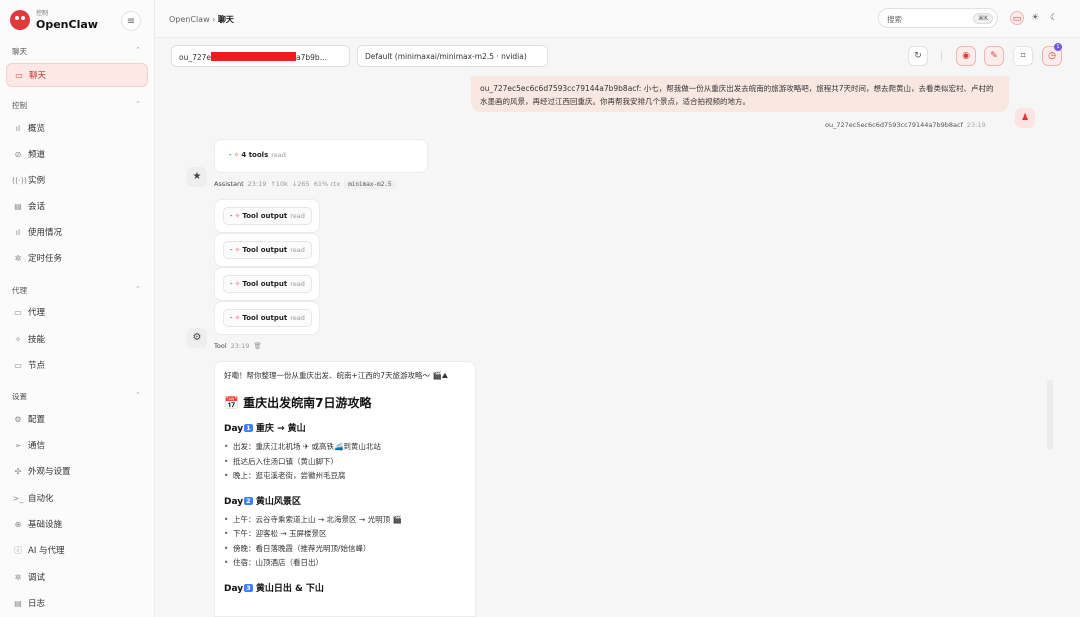  Describe the element at coordinates (289, 588) in the screenshot. I see `day-heading-text: 黄山日出 & 下山` at that location.